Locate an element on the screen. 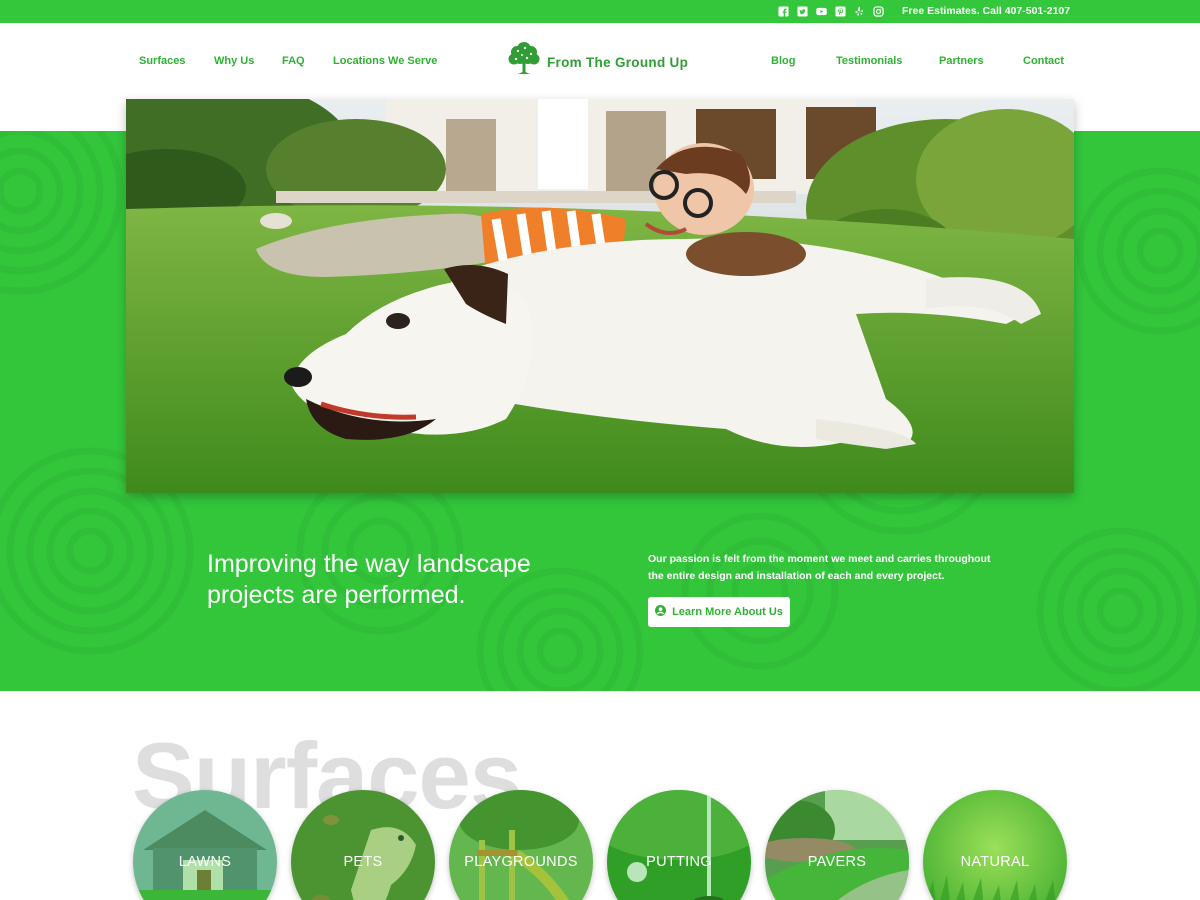  surface-label-playgrounds: PLAYGROUNDS is located at coordinates (521, 862).